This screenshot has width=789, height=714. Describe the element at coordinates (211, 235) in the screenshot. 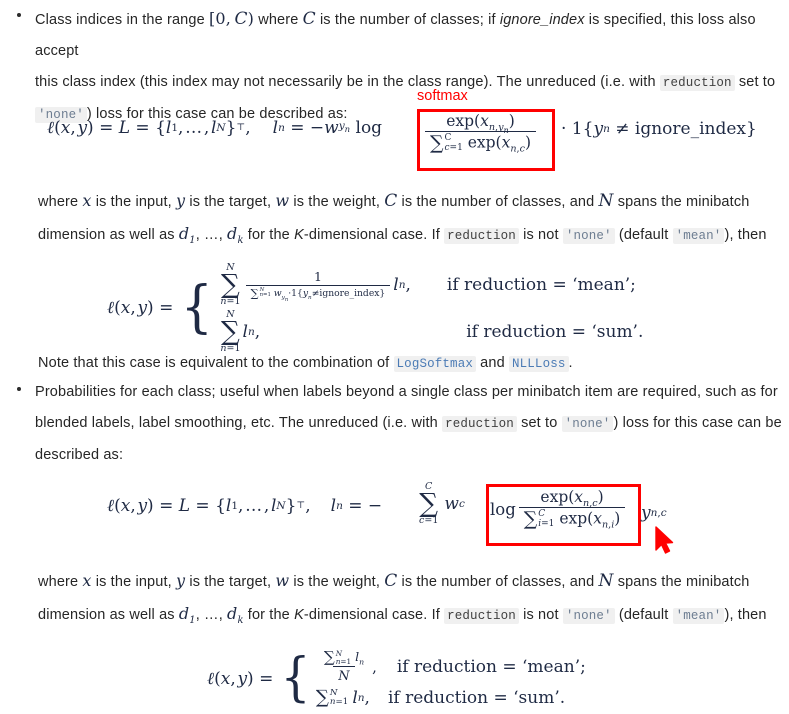

I see `where1-h: , …,` at that location.